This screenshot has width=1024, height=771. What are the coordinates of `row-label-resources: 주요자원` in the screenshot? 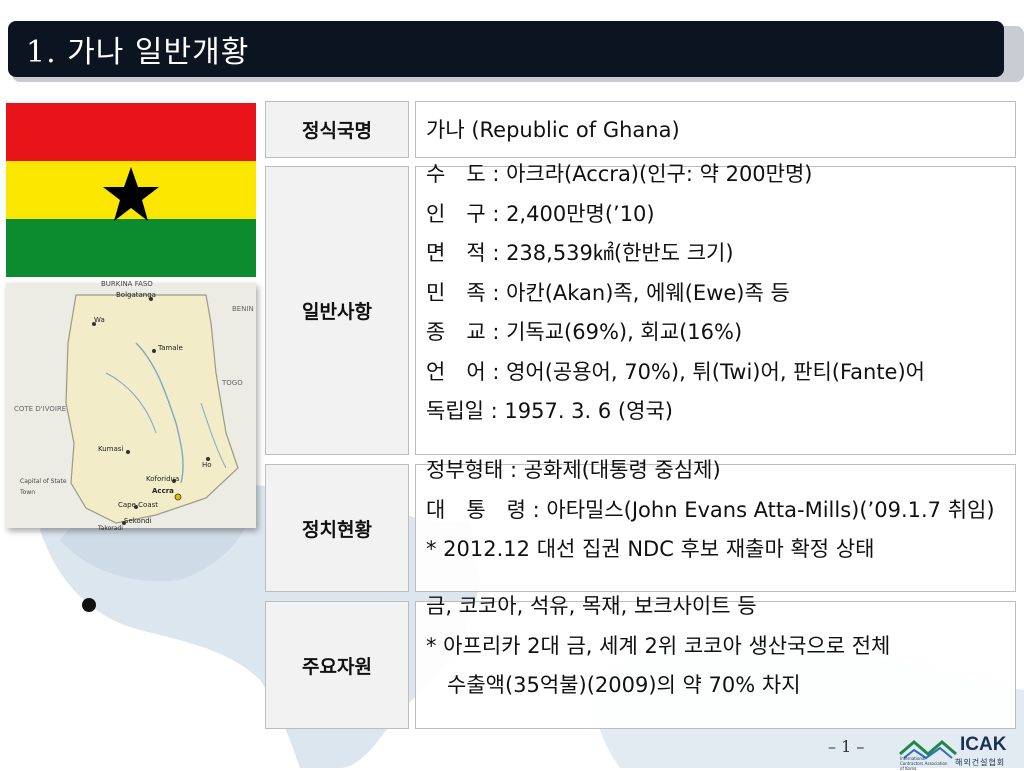 It's located at (337, 665).